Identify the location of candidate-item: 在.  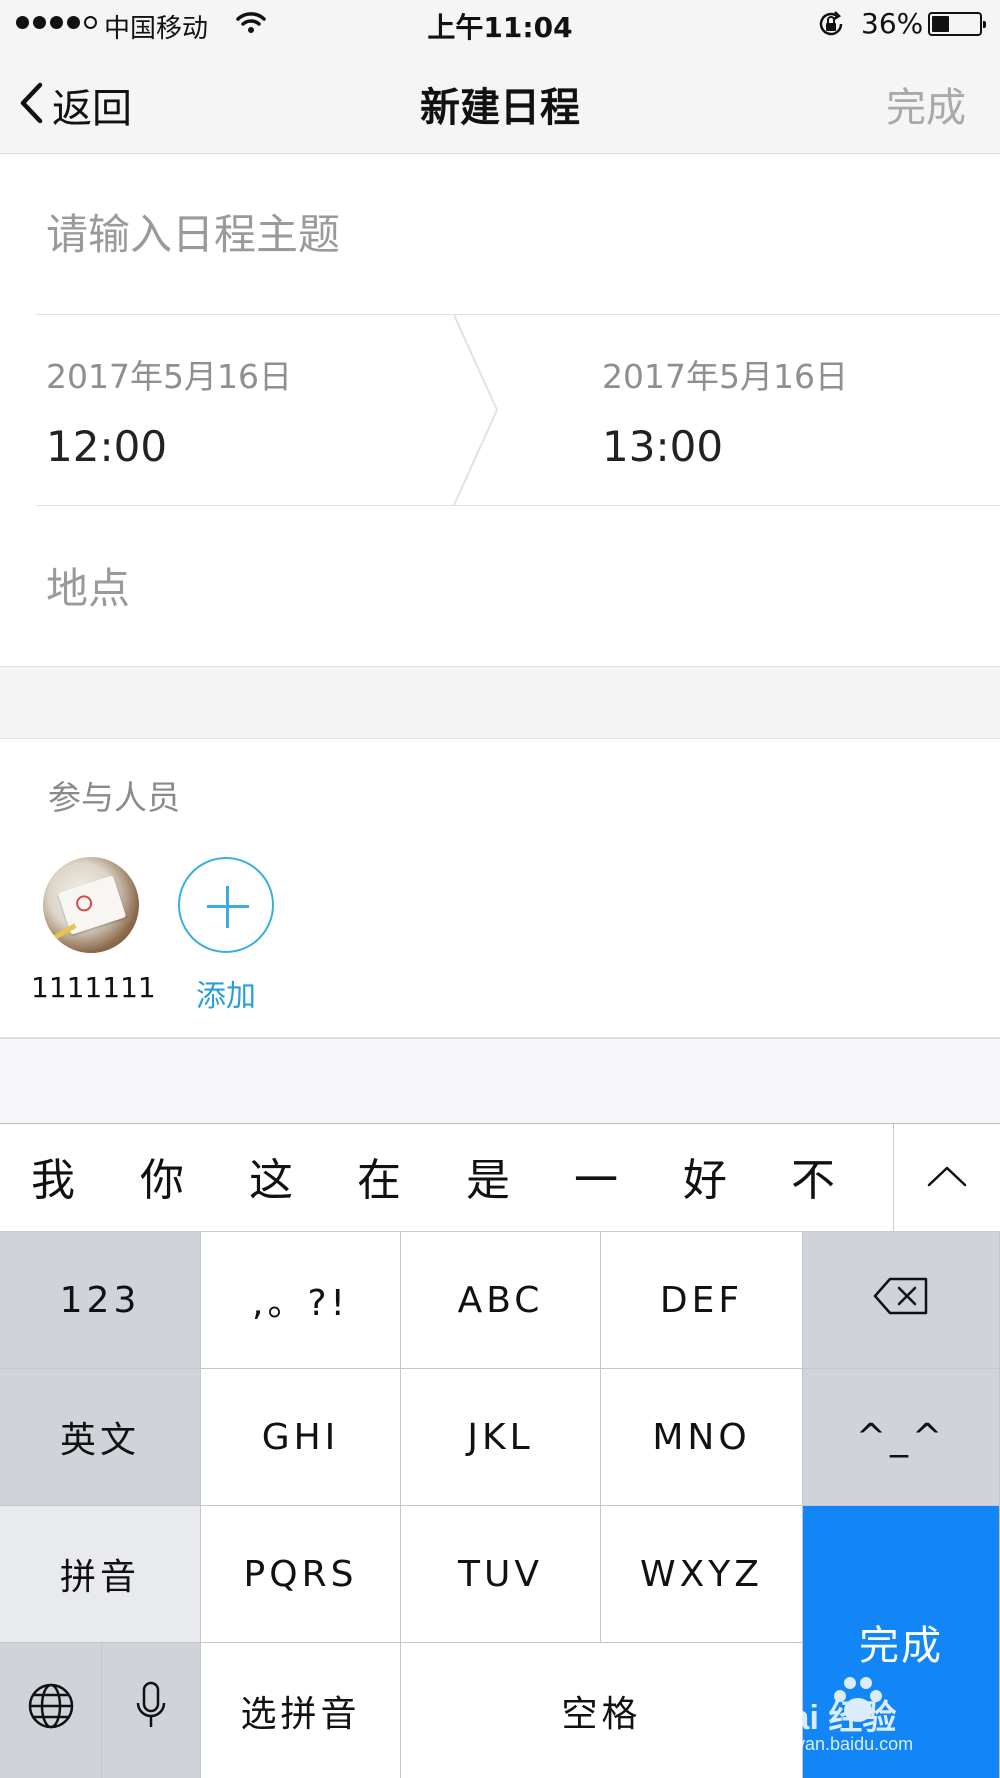
(379, 1176).